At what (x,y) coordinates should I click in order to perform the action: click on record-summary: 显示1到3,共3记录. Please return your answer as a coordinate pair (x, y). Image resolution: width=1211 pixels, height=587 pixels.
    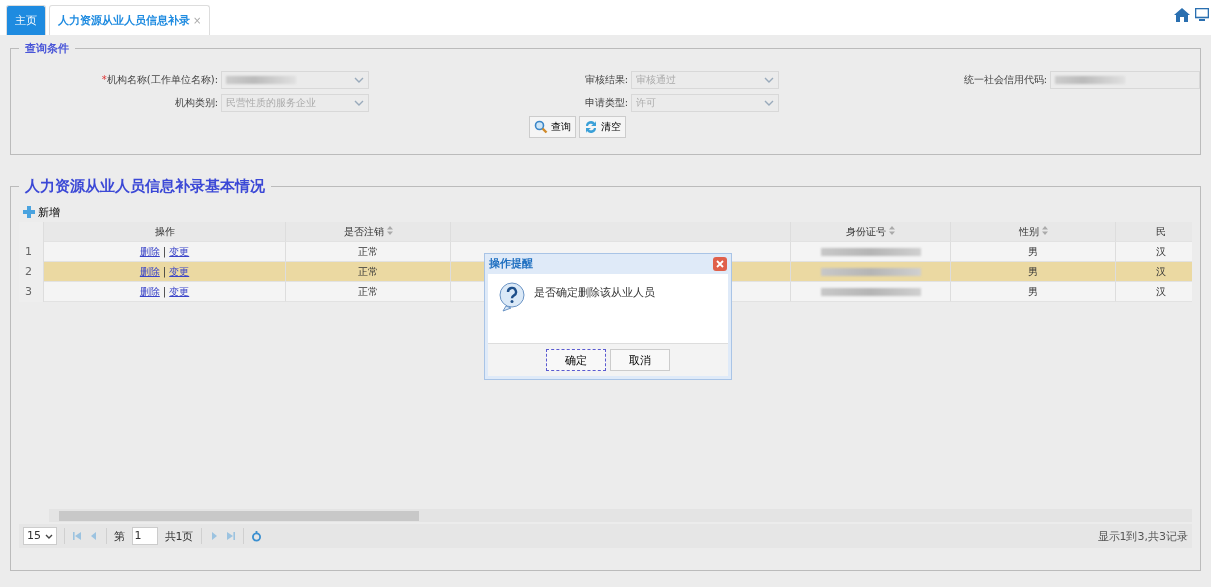
    Looking at the image, I should click on (1142, 536).